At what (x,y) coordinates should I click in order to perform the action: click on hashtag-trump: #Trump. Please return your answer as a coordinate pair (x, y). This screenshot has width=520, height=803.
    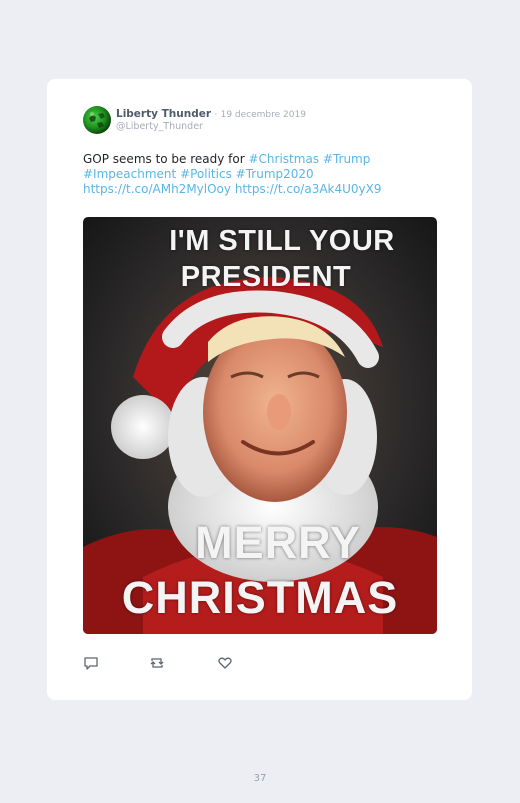
    Looking at the image, I should click on (346, 159).